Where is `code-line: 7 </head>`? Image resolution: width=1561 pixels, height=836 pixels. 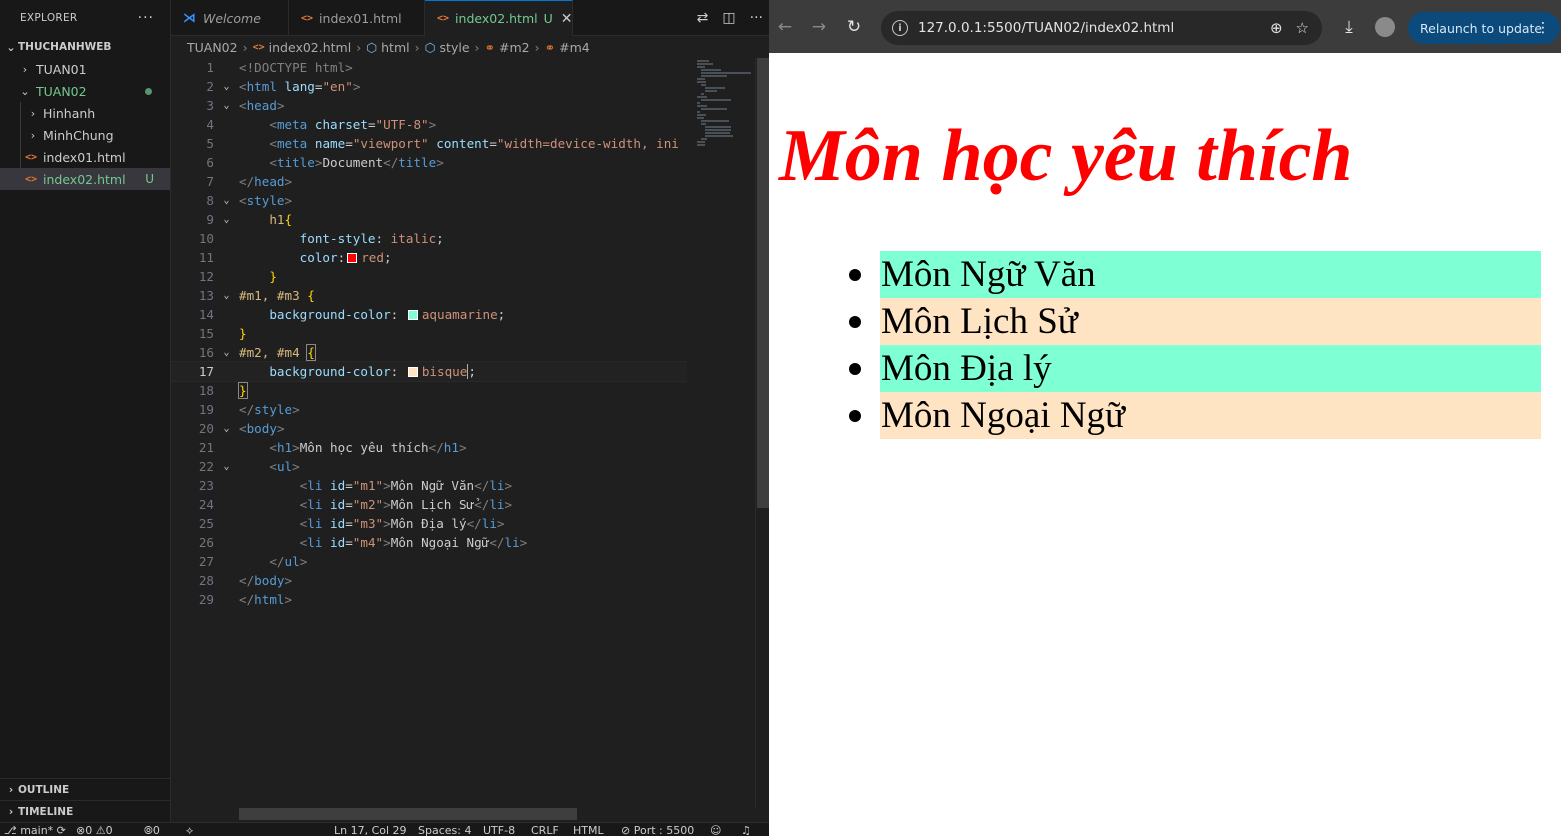 code-line: 7 </head> is located at coordinates (429, 181).